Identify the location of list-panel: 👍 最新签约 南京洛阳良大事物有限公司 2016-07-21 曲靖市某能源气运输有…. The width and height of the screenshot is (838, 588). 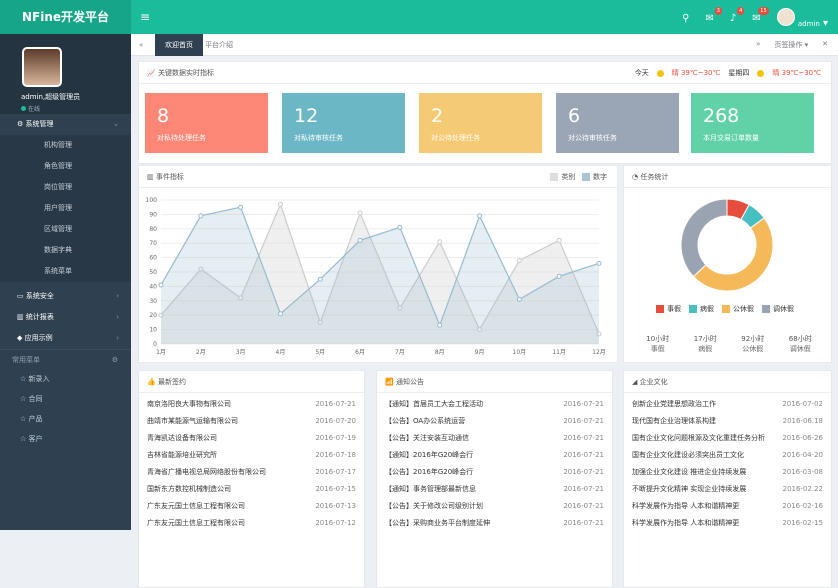
(251, 479).